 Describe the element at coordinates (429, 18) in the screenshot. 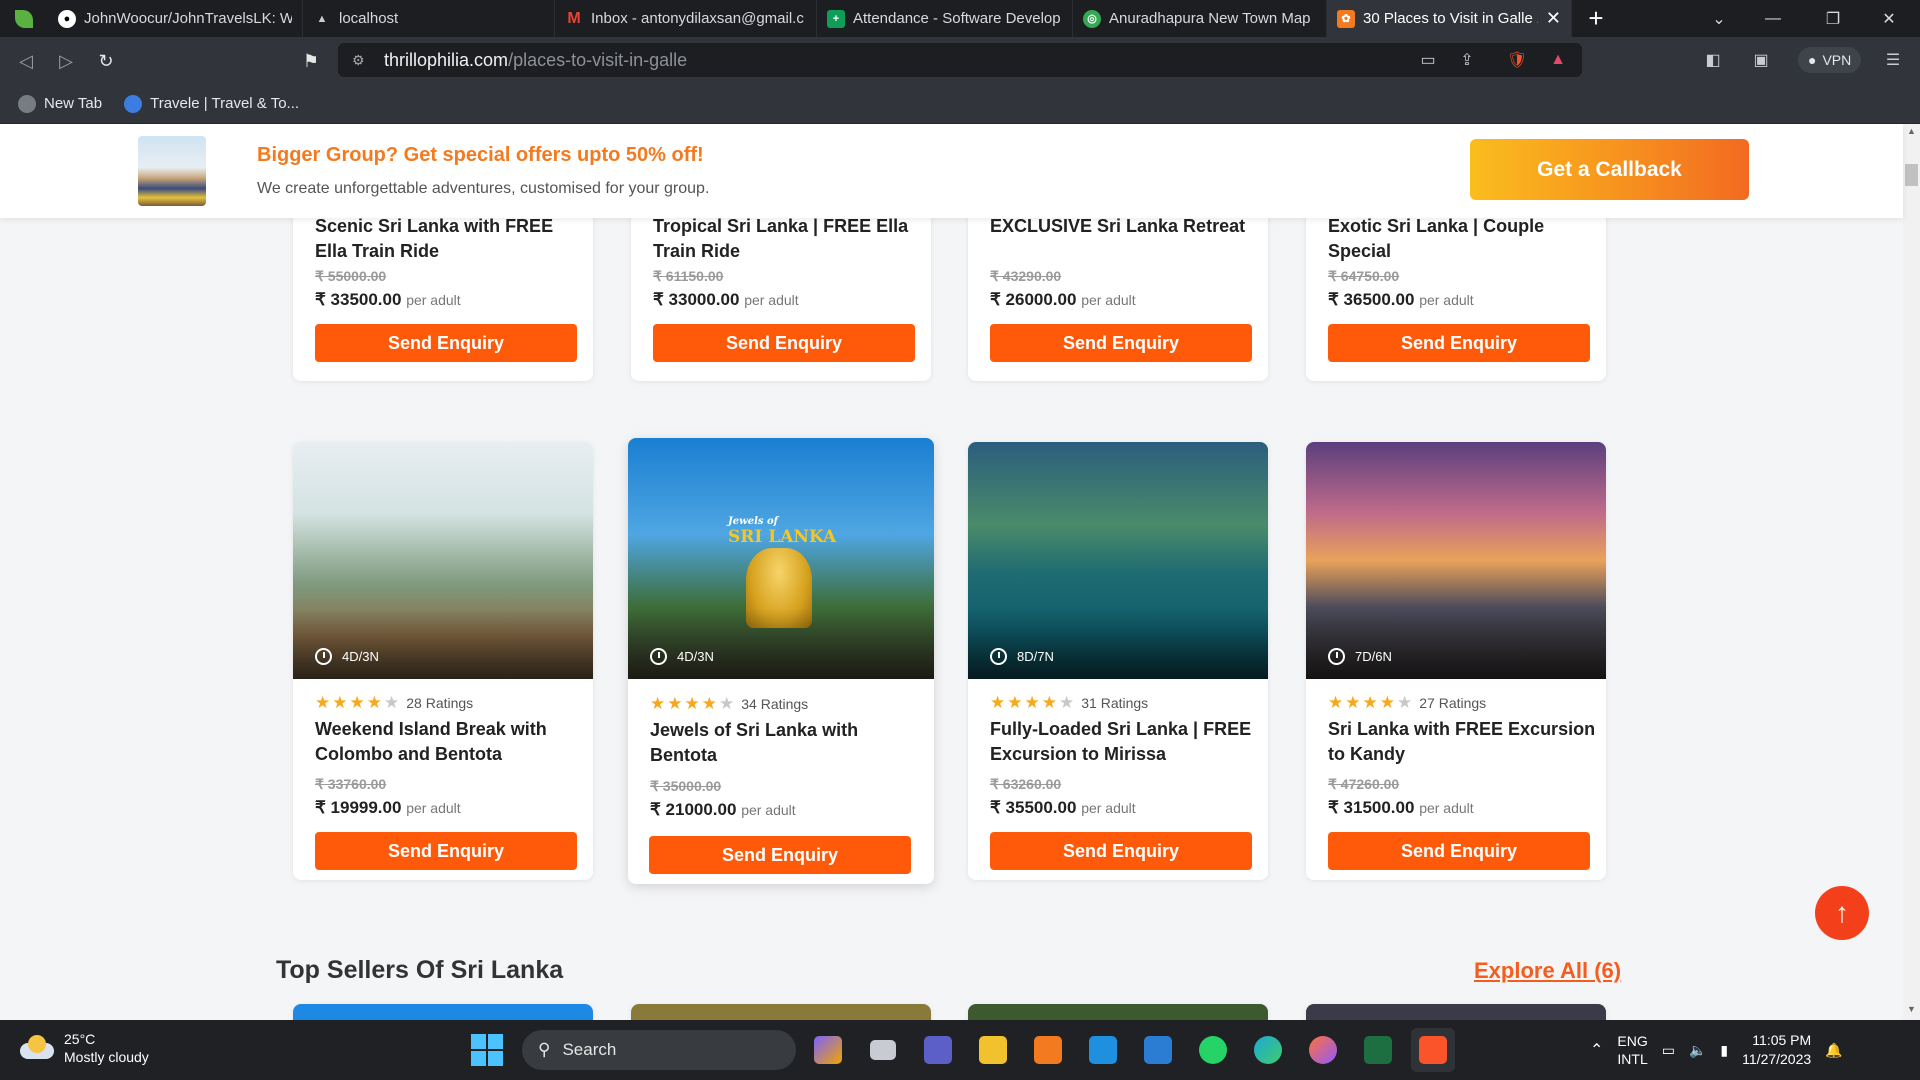

I see `tab-localhost: ▲ localhost` at that location.